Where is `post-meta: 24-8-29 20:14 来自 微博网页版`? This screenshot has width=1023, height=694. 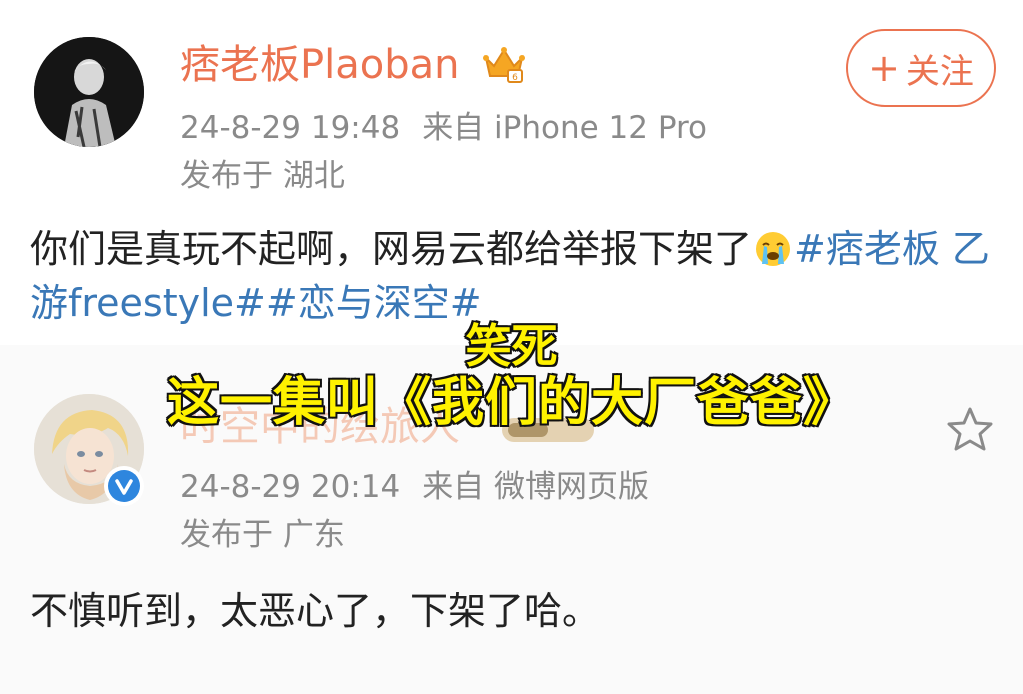
post-meta: 24-8-29 20:14 来自 微博网页版 is located at coordinates (414, 487).